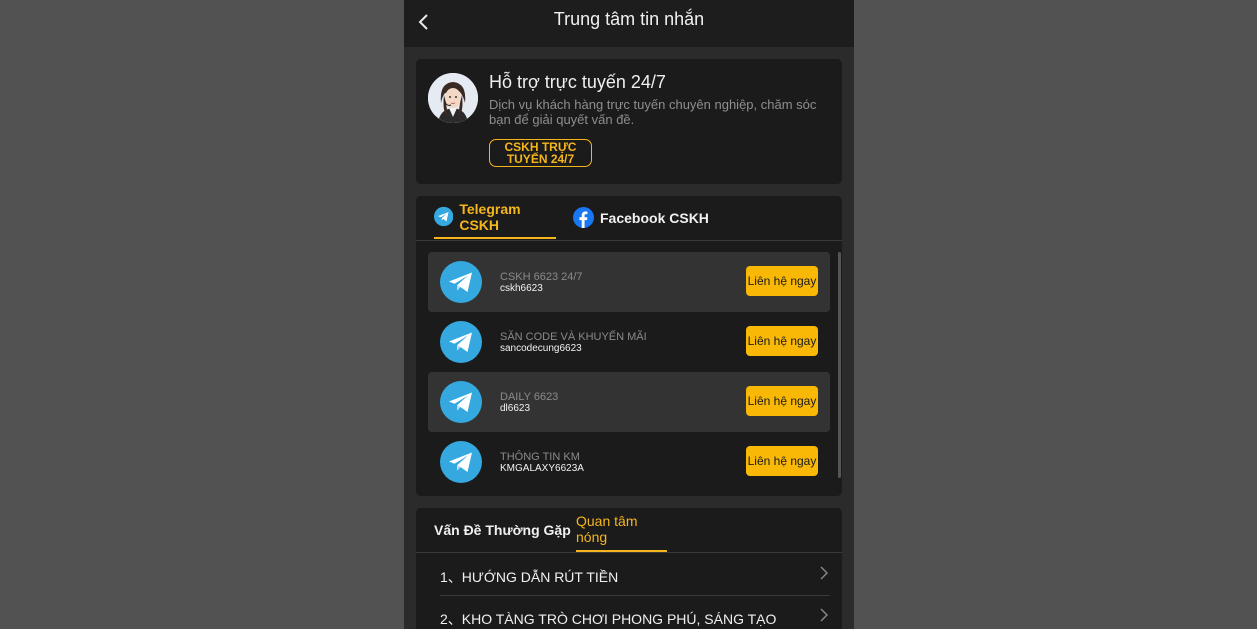 This screenshot has width=1257, height=629. I want to click on contact-name: DAILY 6623, so click(529, 397).